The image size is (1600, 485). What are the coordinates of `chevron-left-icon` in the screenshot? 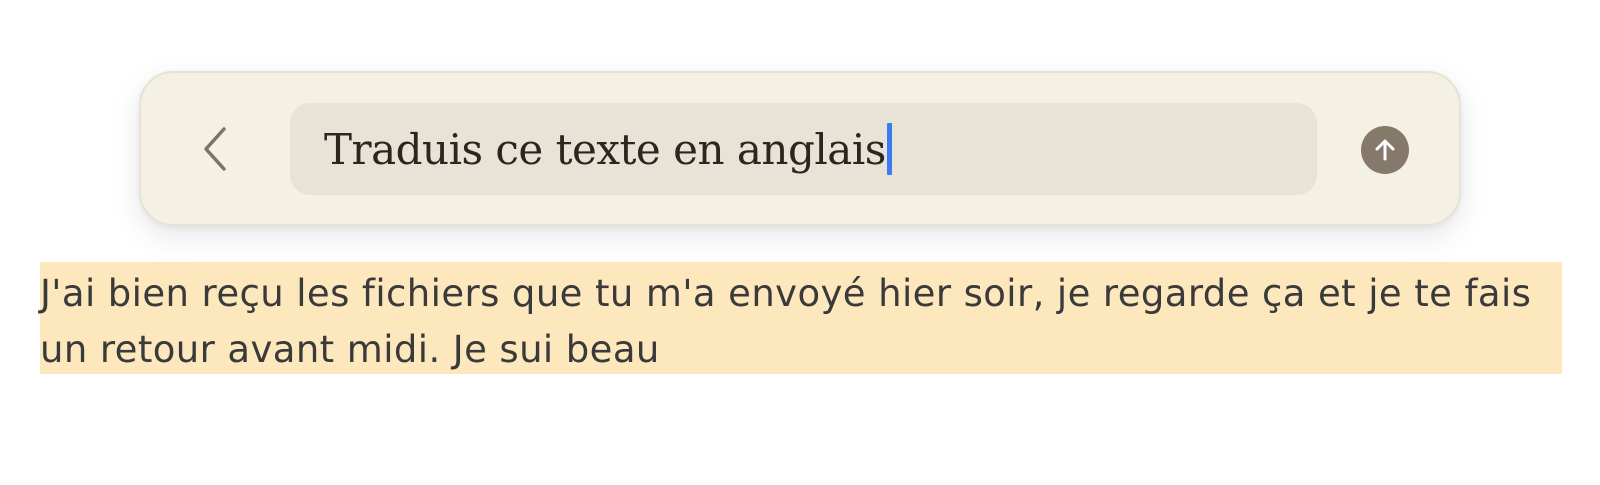 It's located at (215, 149).